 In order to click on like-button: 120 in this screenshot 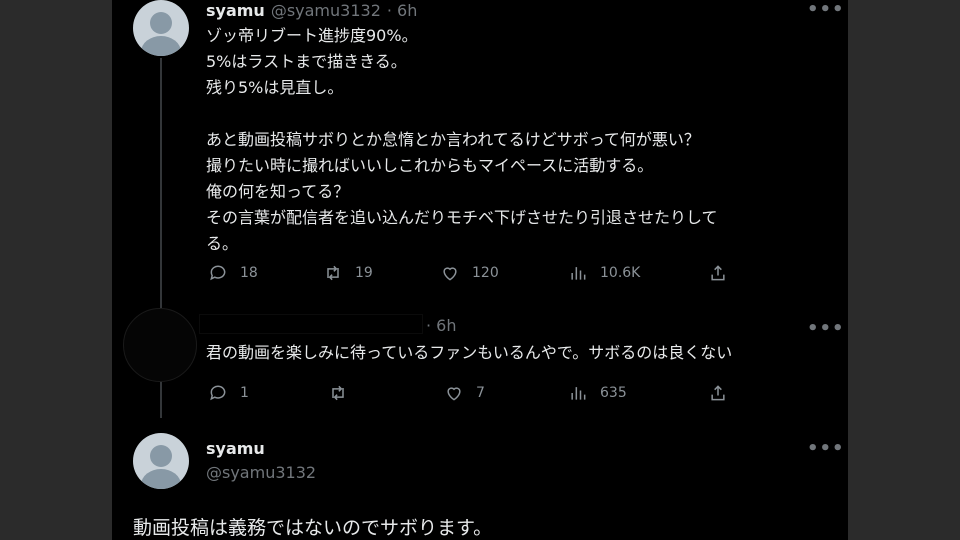, I will do `click(469, 273)`.